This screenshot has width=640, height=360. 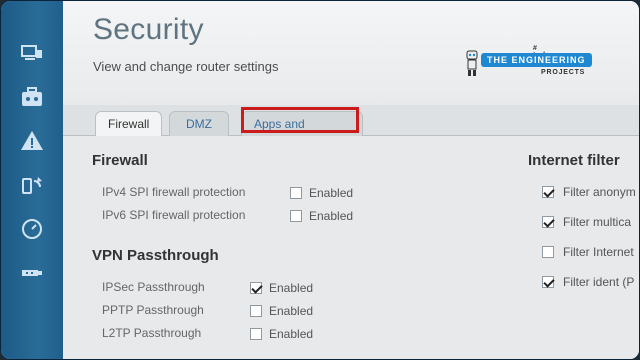 What do you see at coordinates (186, 66) in the screenshot?
I see `page-subtitle: View and change router settings` at bounding box center [186, 66].